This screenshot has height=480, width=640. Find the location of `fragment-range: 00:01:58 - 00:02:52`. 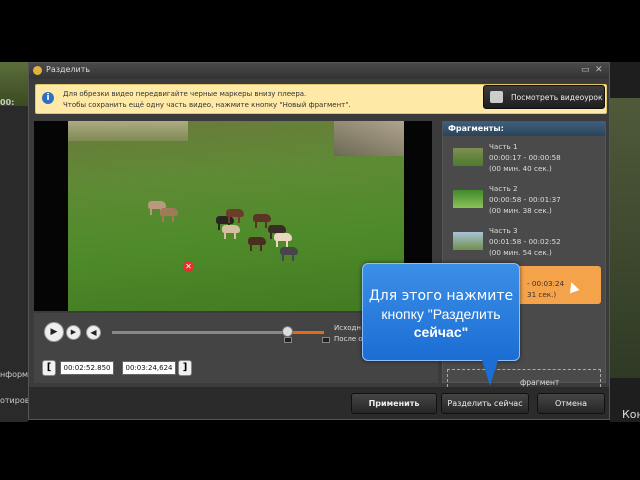

fragment-range: 00:01:58 - 00:02:52 is located at coordinates (525, 241).